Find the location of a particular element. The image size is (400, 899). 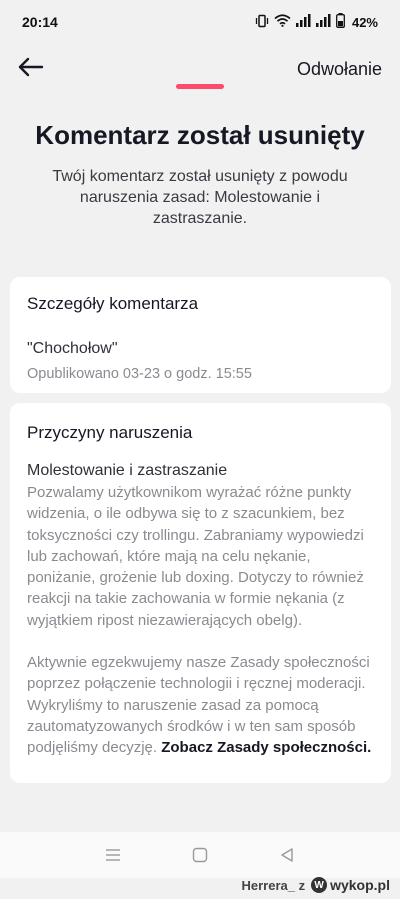

appeal-button: Odwołanie is located at coordinates (339, 69).